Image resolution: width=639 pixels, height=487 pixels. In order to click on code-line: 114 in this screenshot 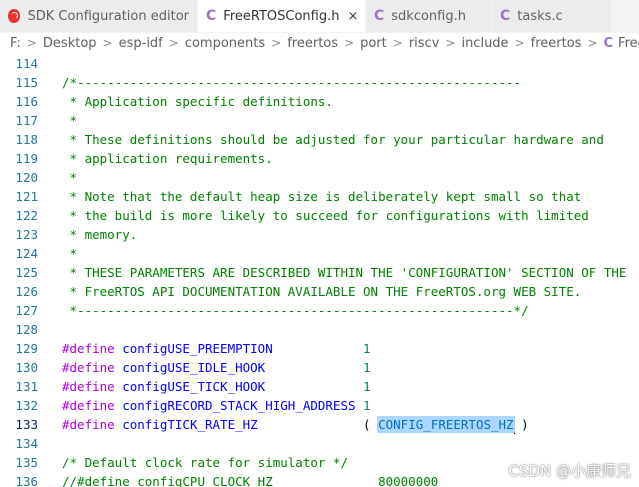, I will do `click(319, 63)`.